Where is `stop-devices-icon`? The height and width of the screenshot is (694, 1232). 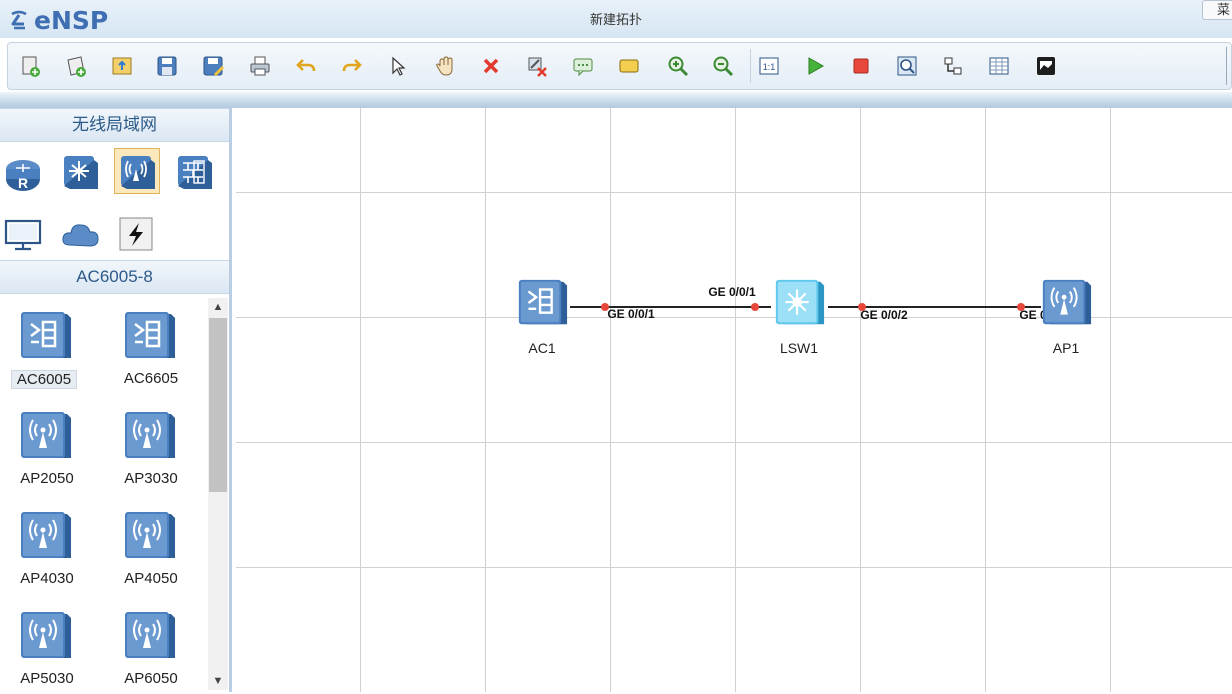
stop-devices-icon is located at coordinates (861, 66).